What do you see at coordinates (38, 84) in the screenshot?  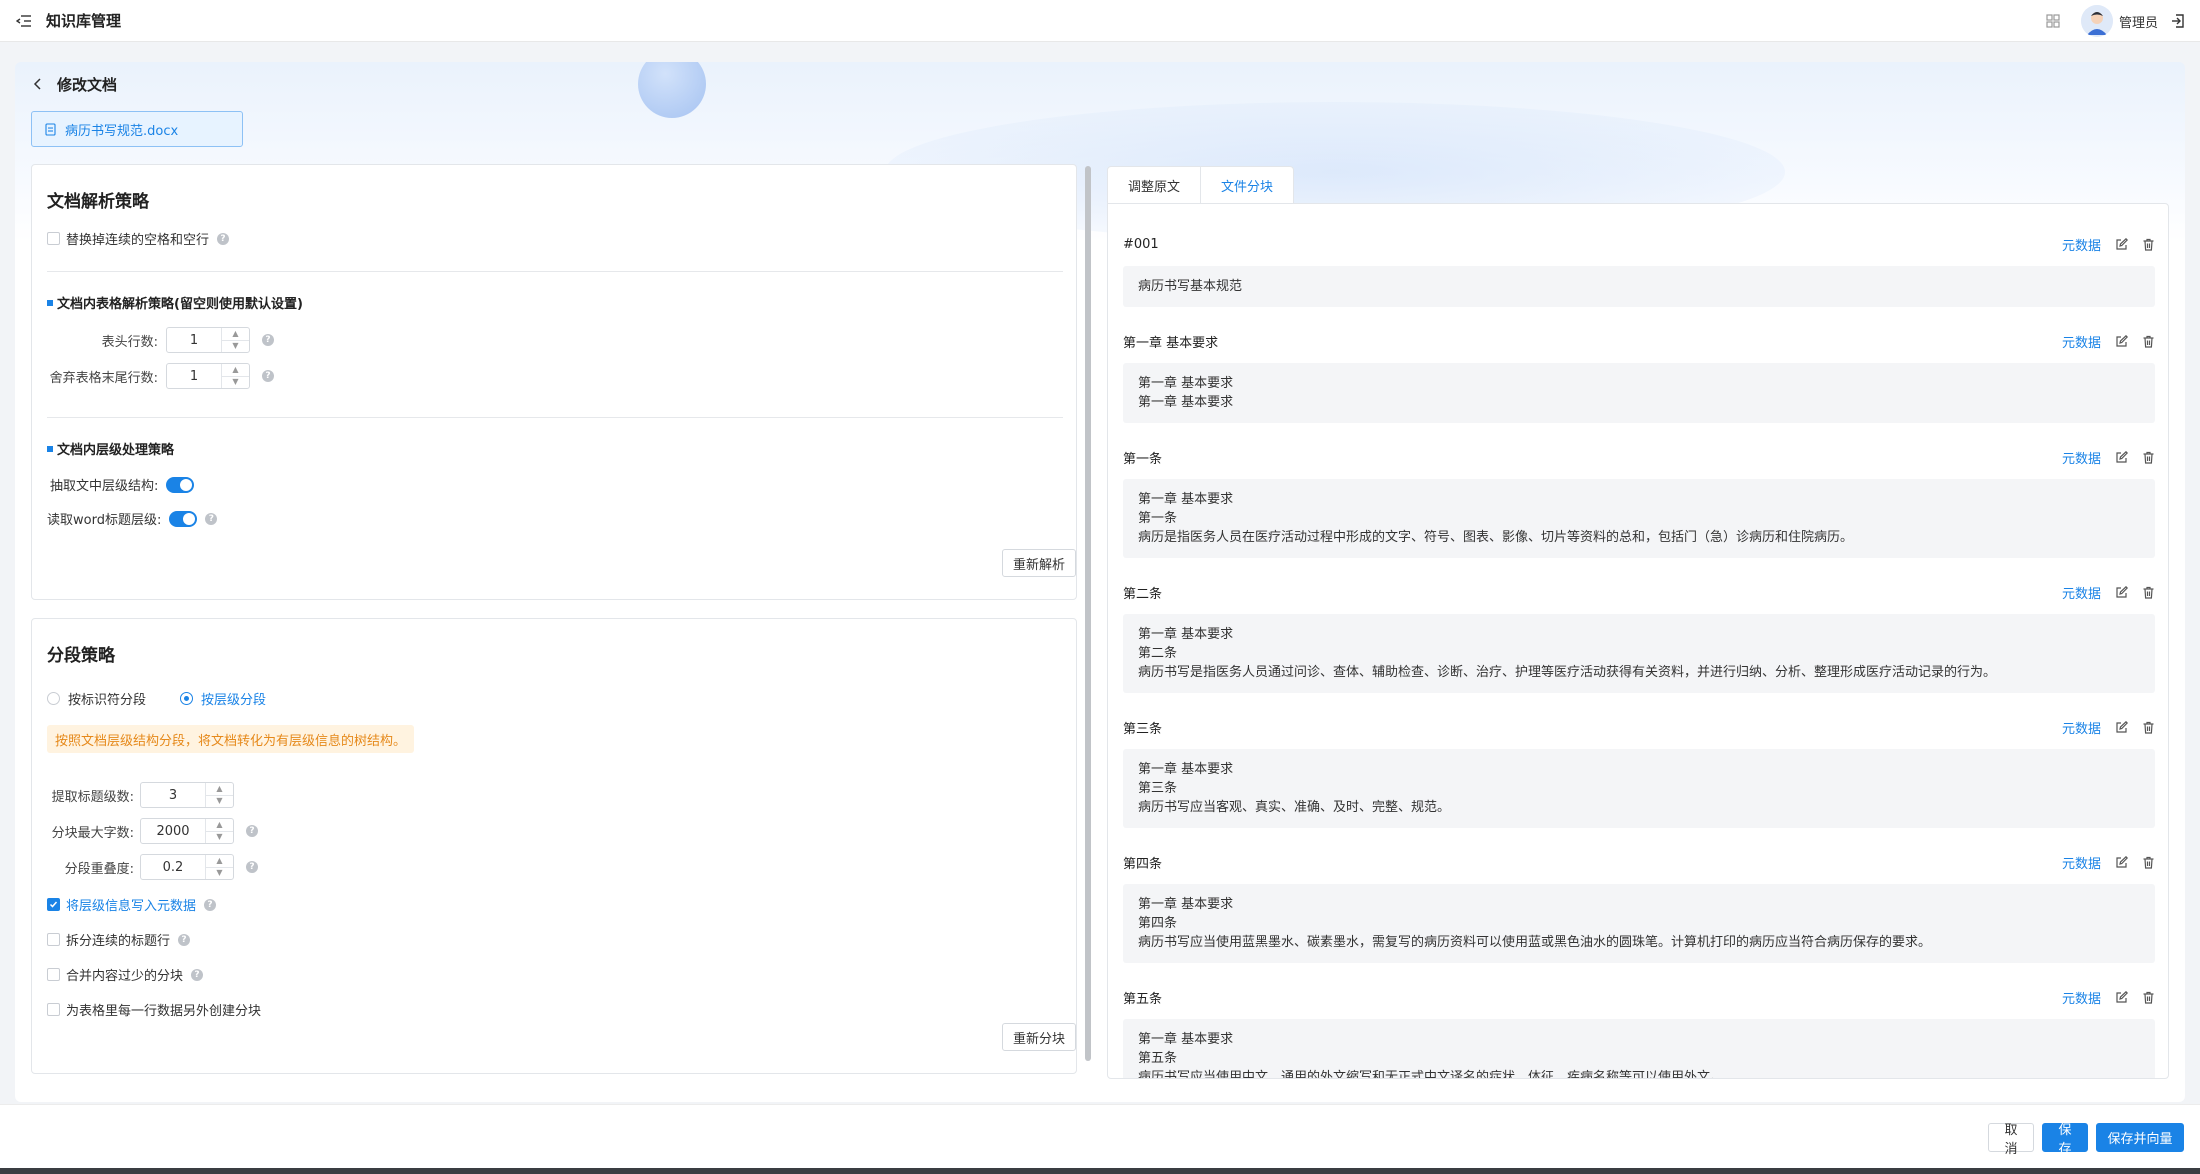 I see `back-arrow-icon` at bounding box center [38, 84].